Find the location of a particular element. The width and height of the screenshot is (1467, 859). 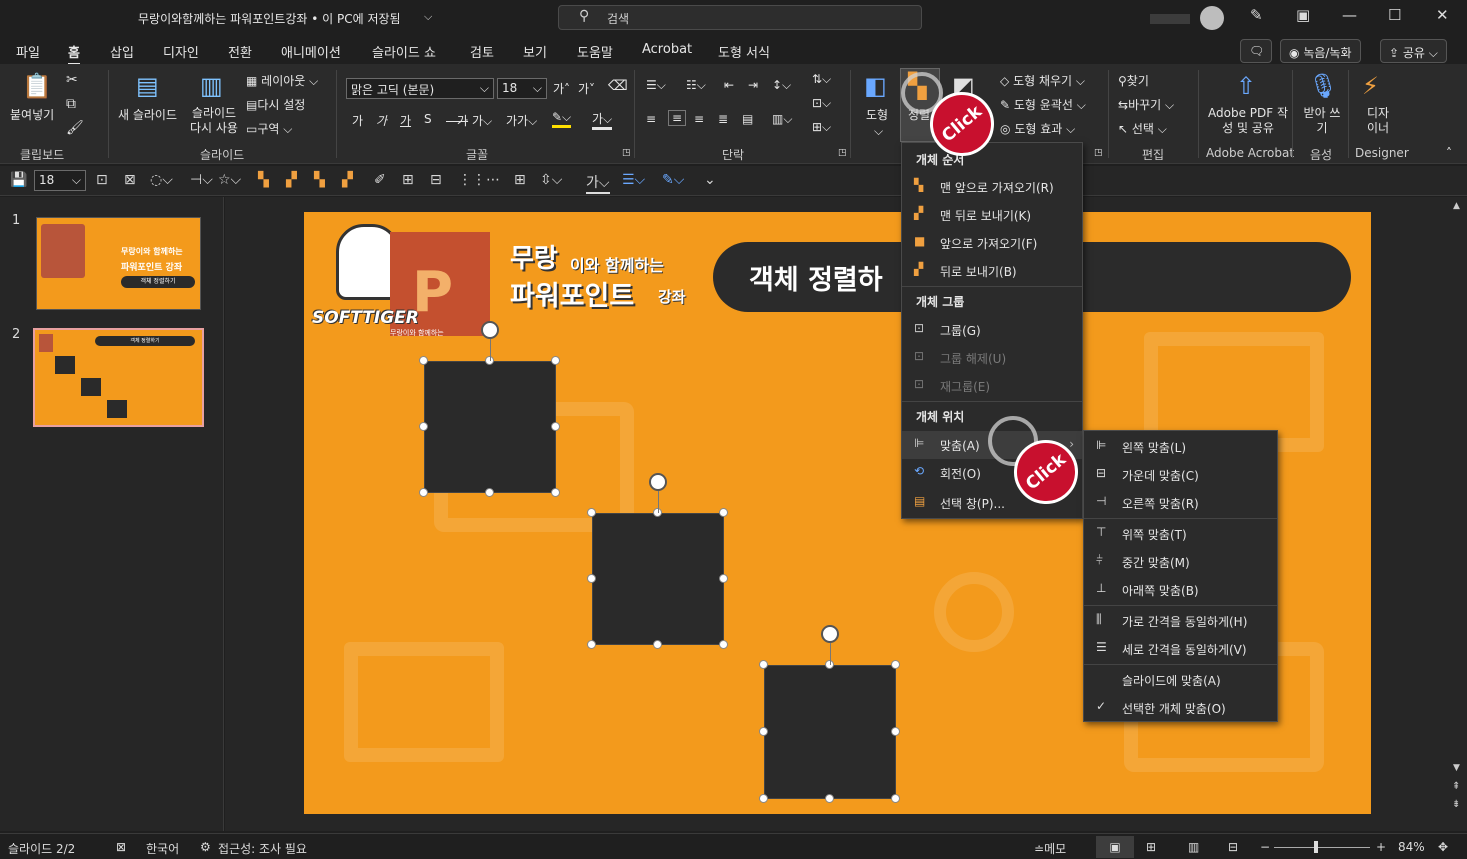

align-left-icon: ≡ is located at coordinates (651, 119).